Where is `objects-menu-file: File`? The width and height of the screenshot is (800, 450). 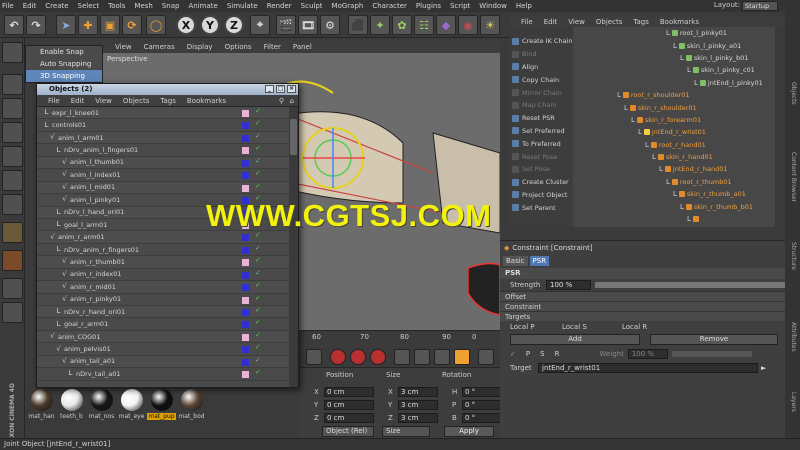 objects-menu-file: File is located at coordinates (54, 101).